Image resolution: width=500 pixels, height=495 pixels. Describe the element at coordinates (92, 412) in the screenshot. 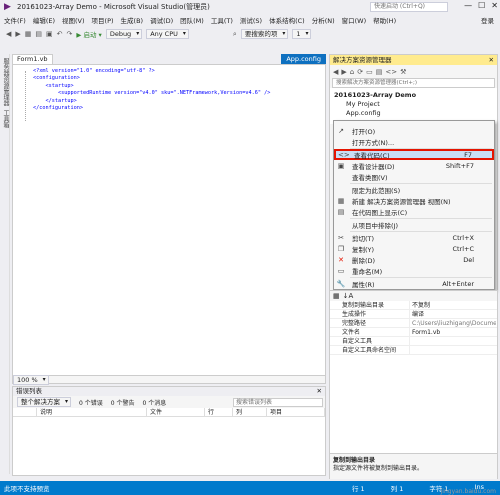

I see `column-description: 说明` at that location.